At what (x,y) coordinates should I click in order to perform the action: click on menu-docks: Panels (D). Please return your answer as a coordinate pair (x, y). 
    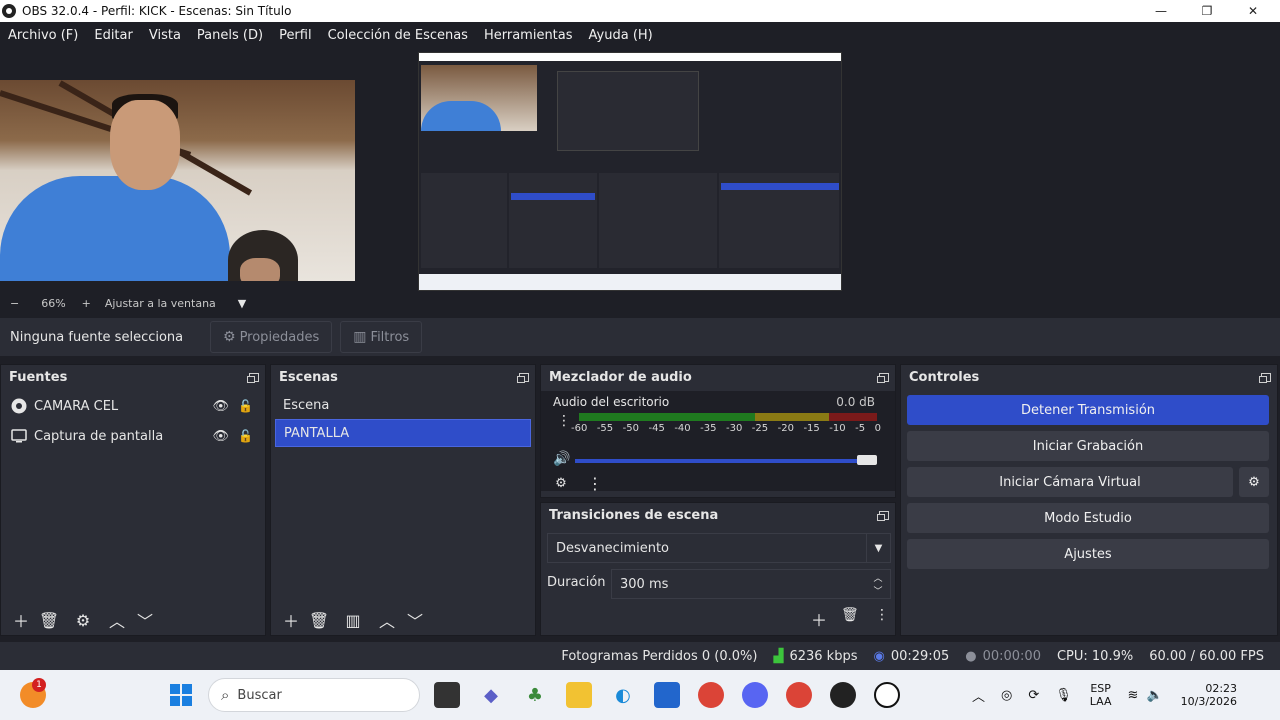
    Looking at the image, I should click on (230, 35).